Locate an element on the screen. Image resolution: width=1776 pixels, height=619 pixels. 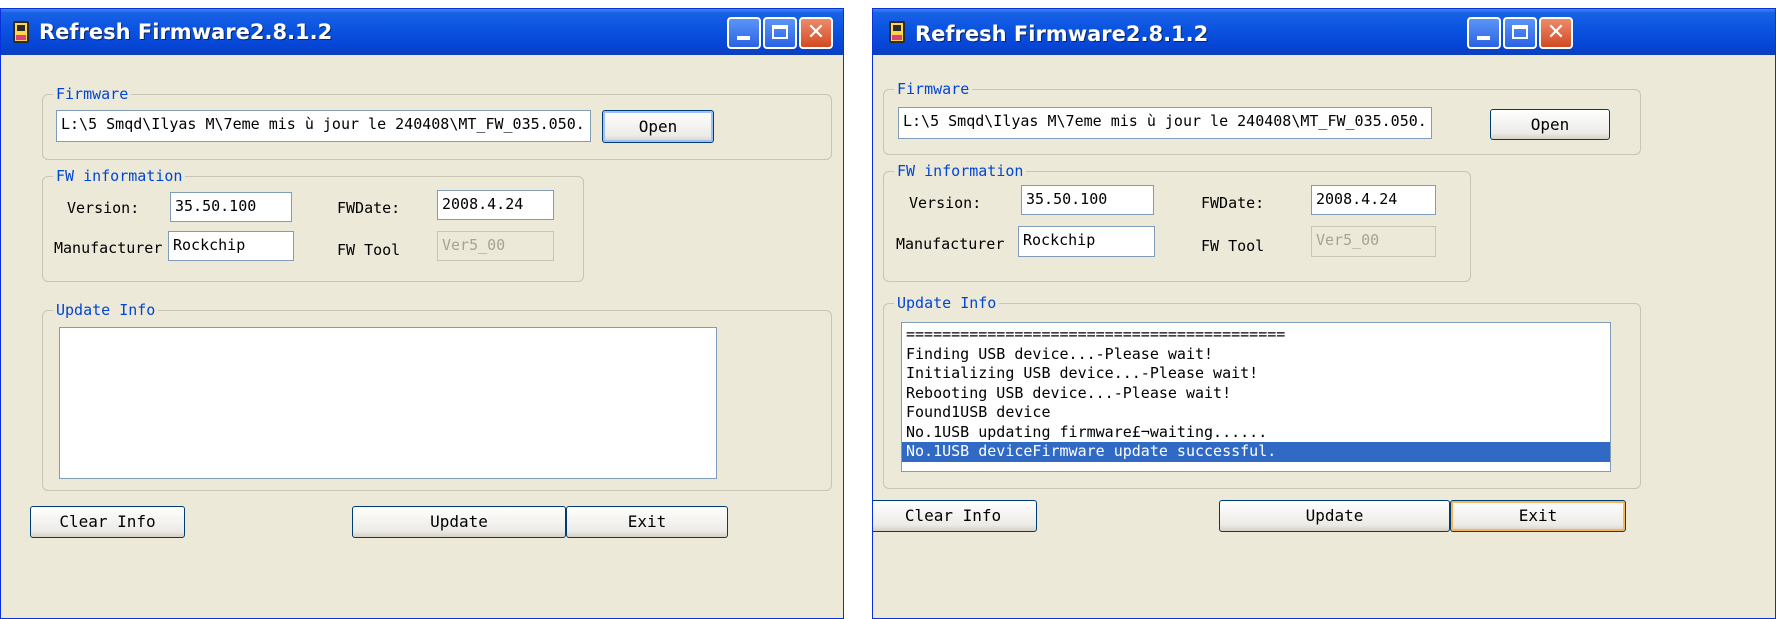
log-line: Finding USB device...-Please wait! is located at coordinates (1060, 353).